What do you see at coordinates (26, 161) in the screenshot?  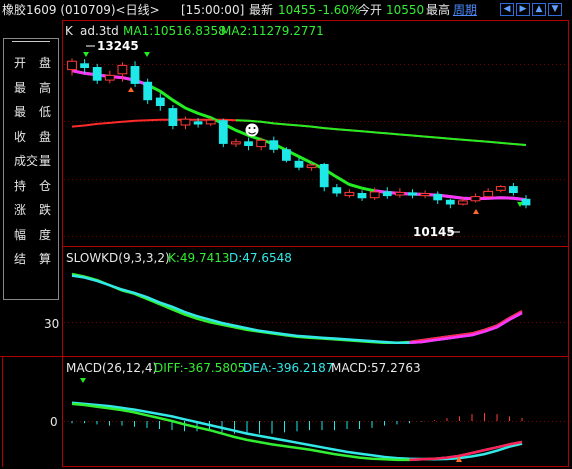 I see `side-row-label-left: 成交` at bounding box center [26, 161].